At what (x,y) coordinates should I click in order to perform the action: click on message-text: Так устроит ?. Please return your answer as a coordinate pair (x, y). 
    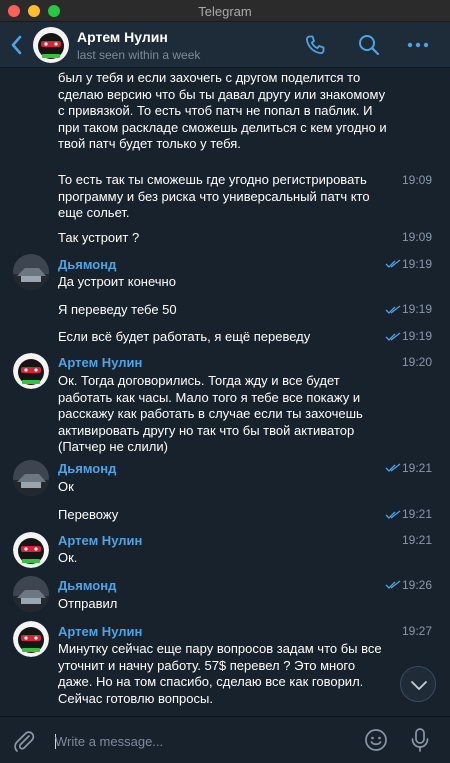
    Looking at the image, I should click on (99, 237).